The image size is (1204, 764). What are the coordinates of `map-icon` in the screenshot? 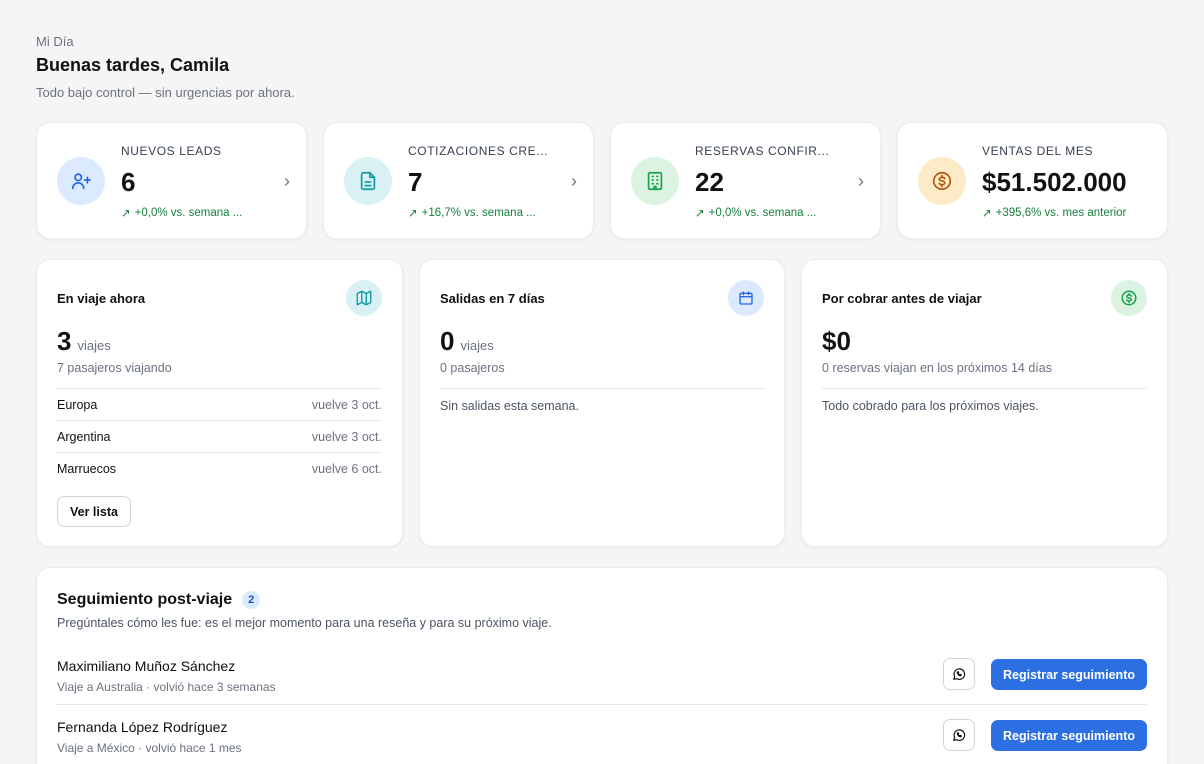 It's located at (364, 298).